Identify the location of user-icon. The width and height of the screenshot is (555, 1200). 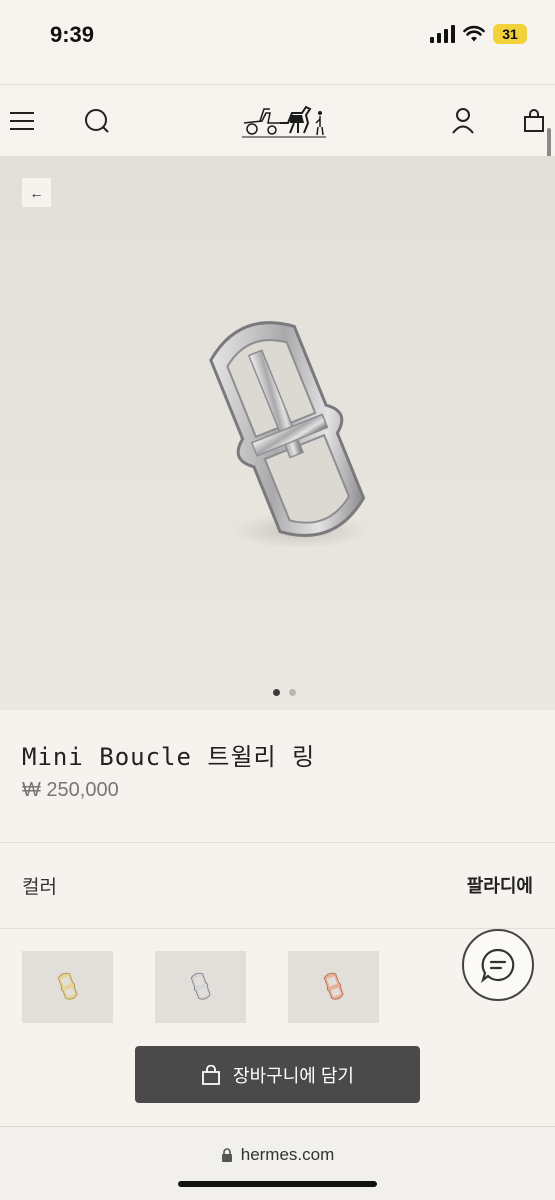
(463, 121).